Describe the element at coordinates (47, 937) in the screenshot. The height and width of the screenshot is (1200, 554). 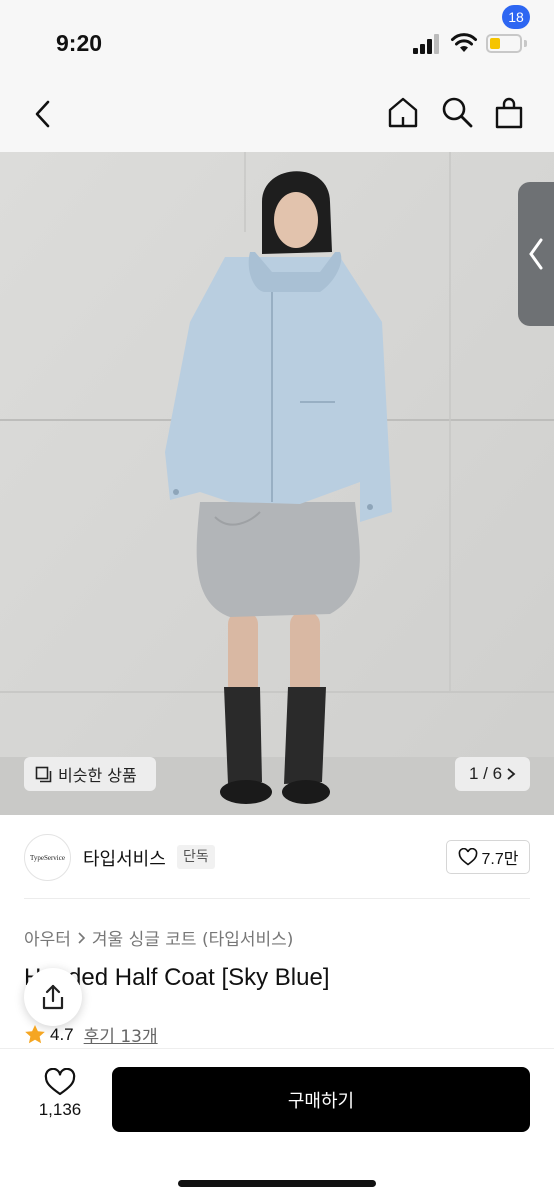
I see `breadcrumb-category: 아우터` at that location.